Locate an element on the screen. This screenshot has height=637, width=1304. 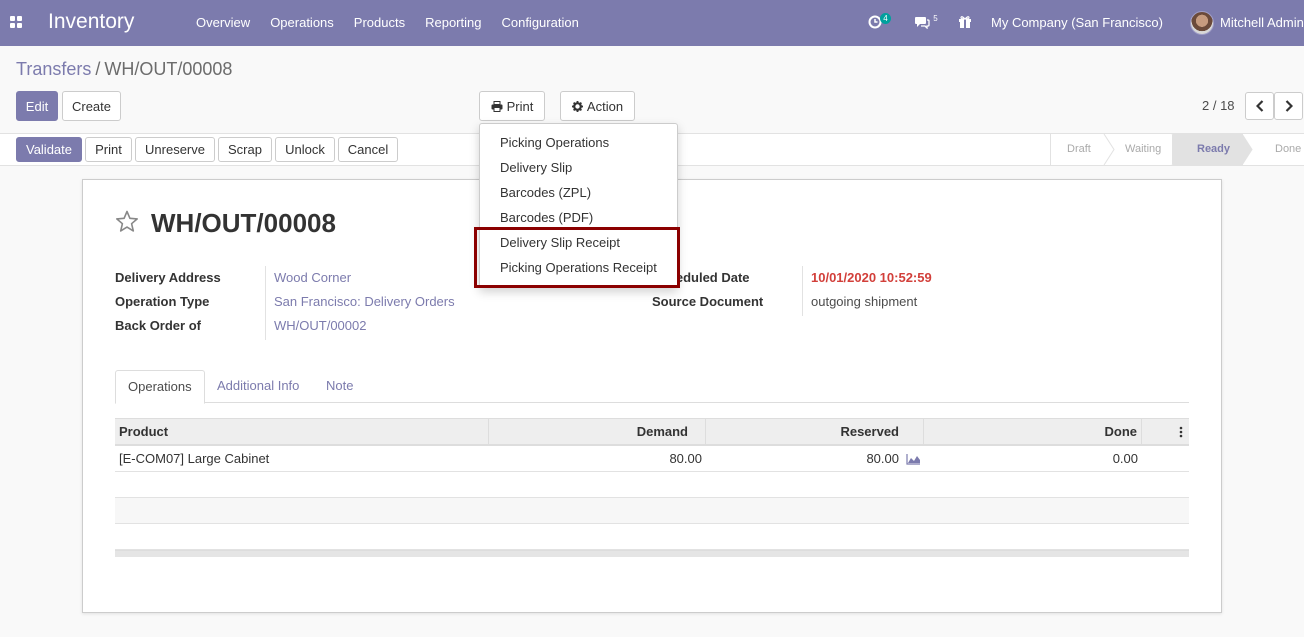
kebab-menu-icon is located at coordinates (1181, 432).